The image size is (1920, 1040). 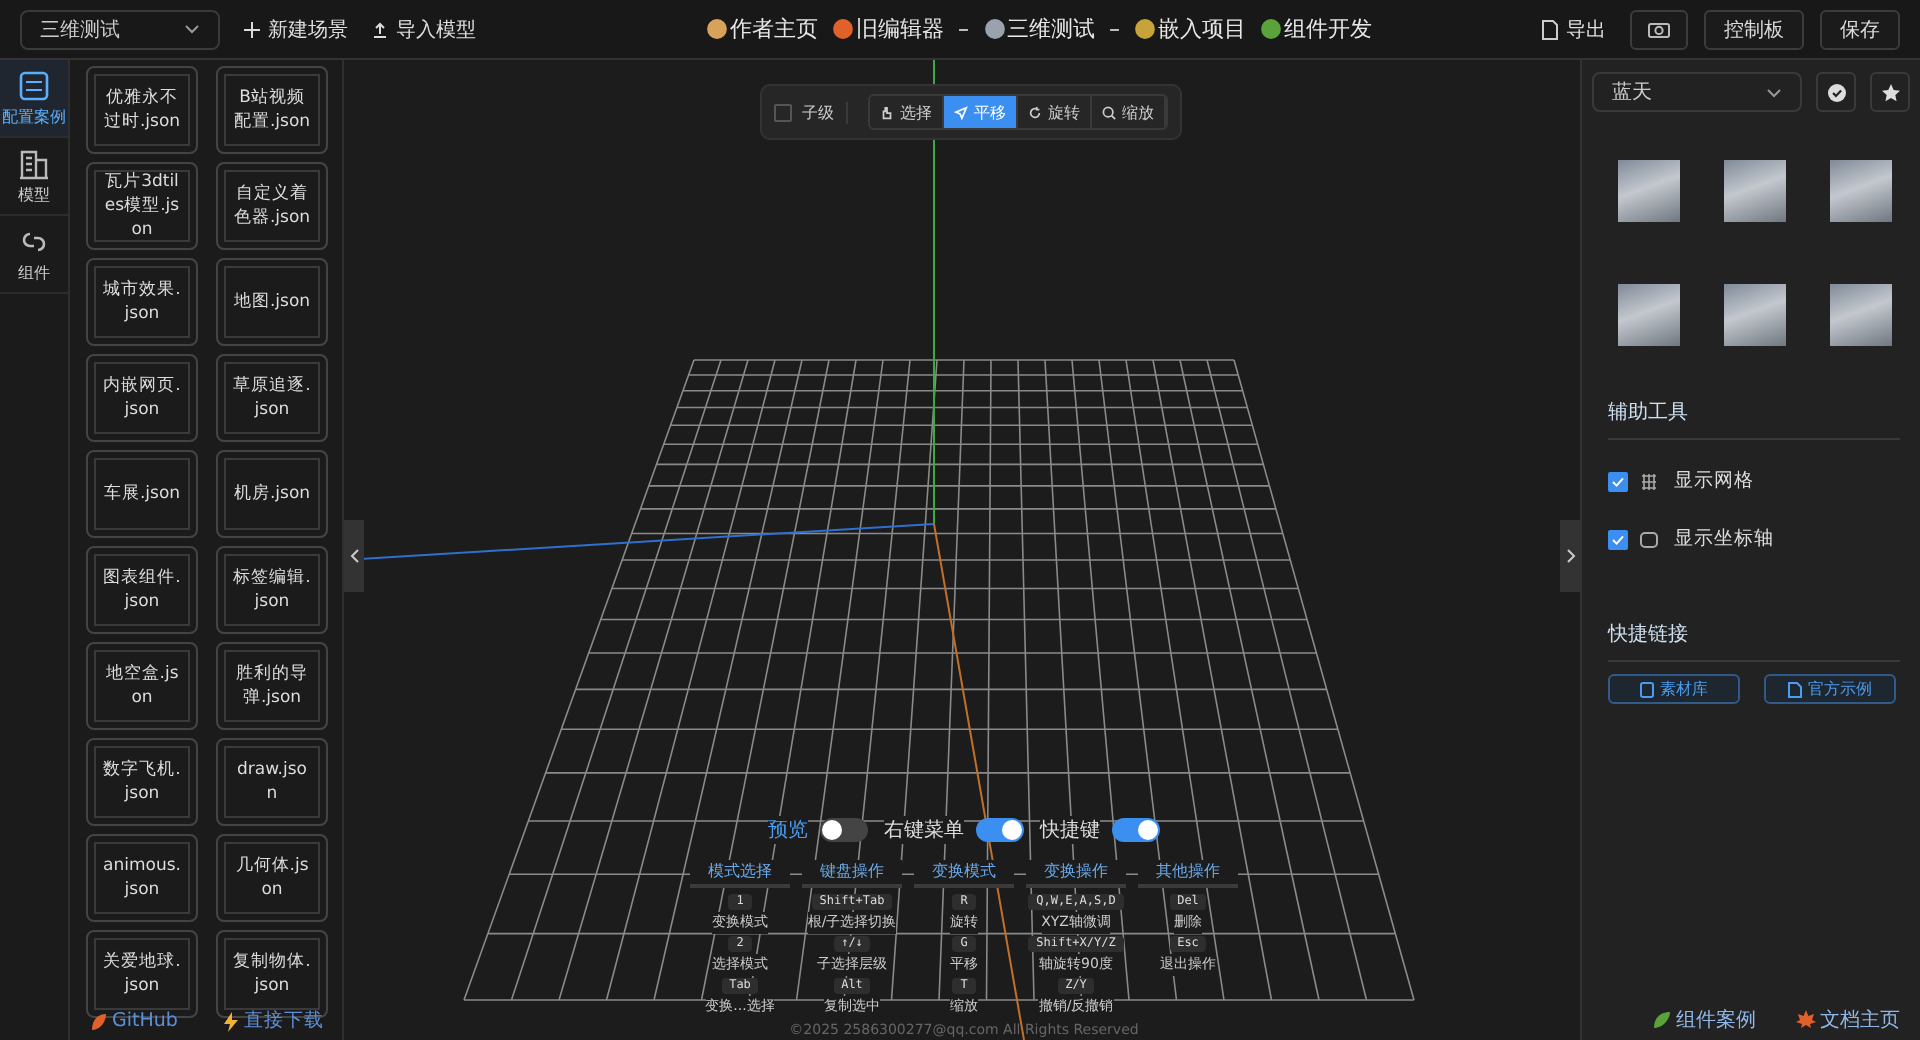 What do you see at coordinates (762, 29) in the screenshot?
I see `nav-link: 作者主页` at bounding box center [762, 29].